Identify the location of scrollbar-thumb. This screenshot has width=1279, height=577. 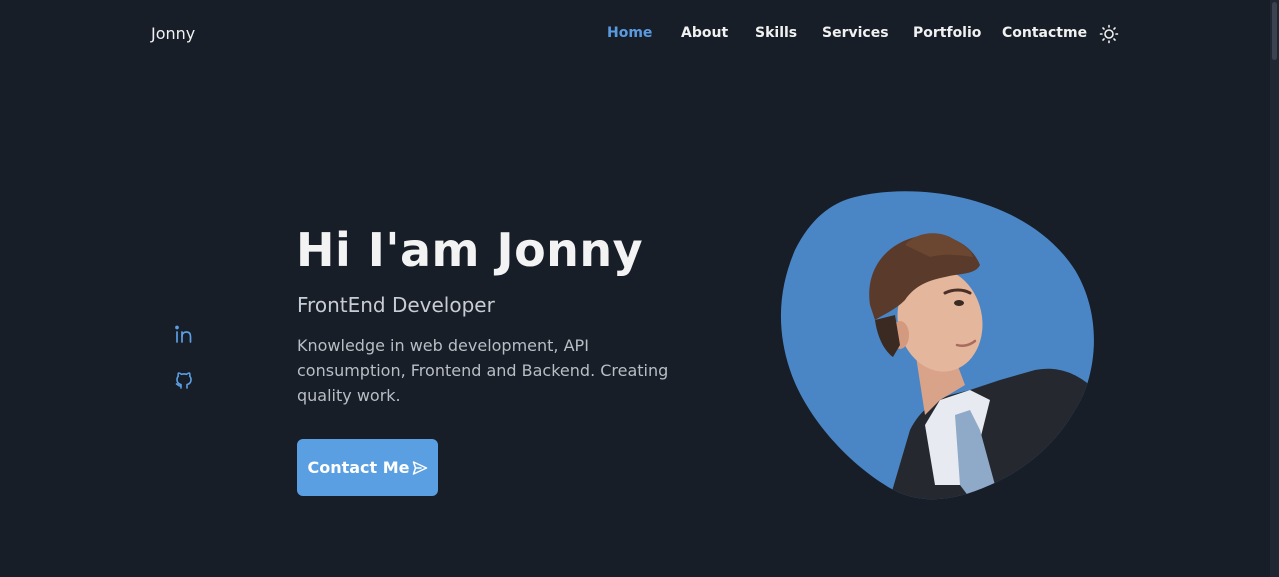
(1274, 31).